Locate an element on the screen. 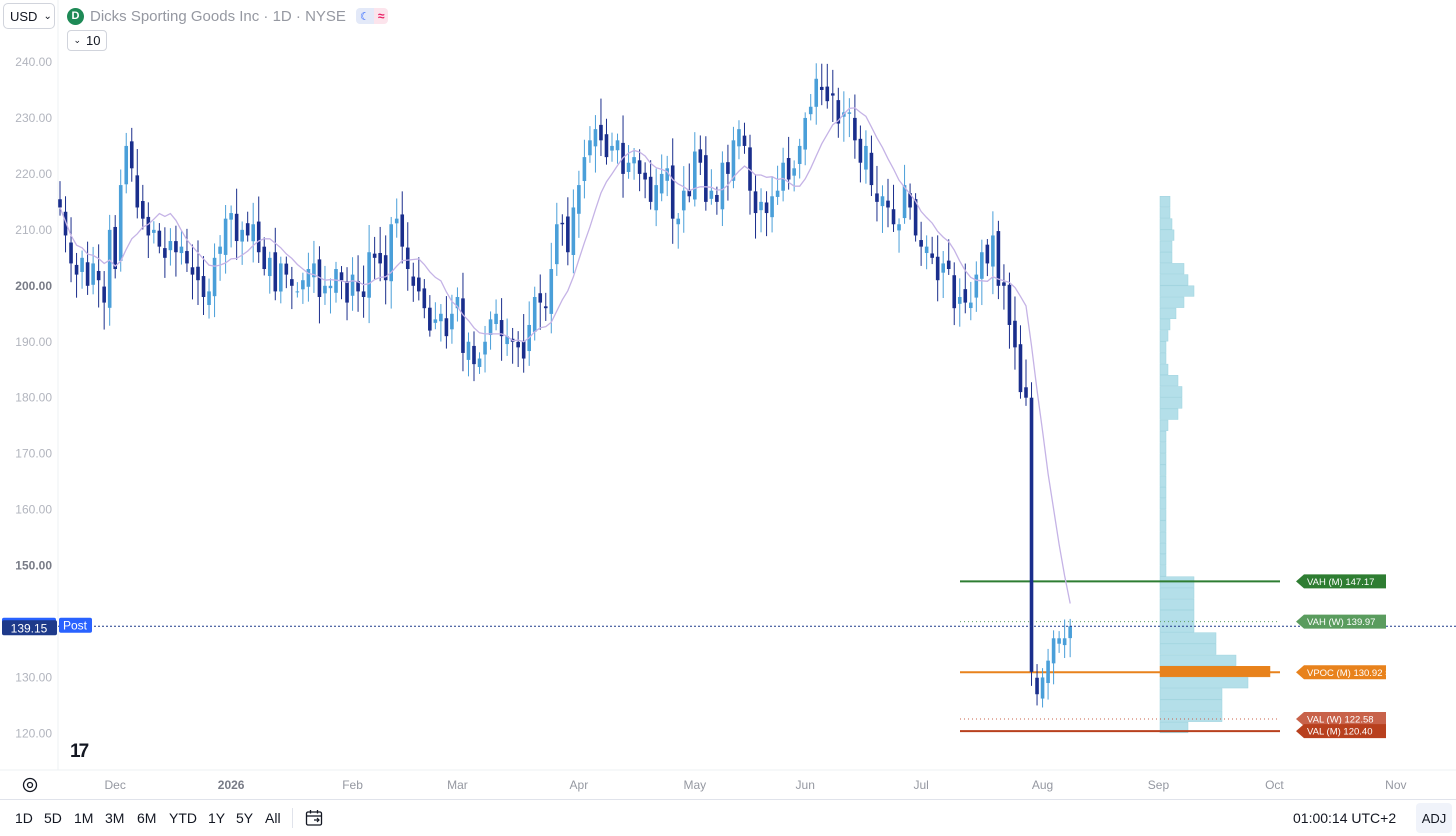 The image size is (1456, 836). level-tag-label: VAH (W) 139.97 is located at coordinates (1341, 622).